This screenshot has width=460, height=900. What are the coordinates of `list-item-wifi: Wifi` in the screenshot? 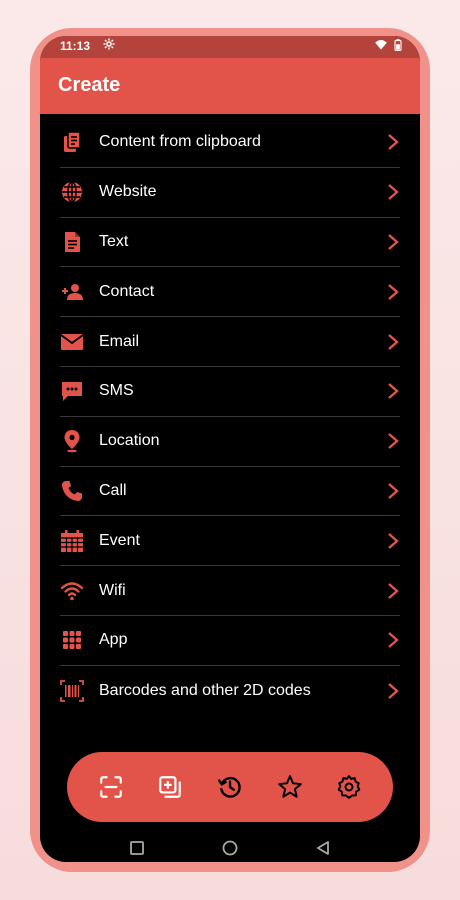 It's located at (230, 591).